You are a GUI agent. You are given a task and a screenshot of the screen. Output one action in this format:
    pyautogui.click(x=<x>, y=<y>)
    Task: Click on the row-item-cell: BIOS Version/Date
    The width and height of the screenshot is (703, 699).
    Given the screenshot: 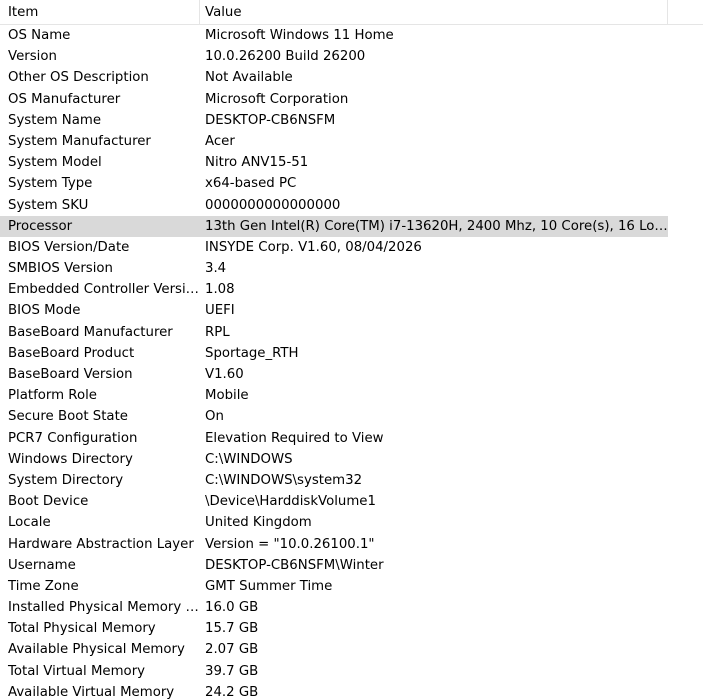 What is the action you would take?
    pyautogui.click(x=69, y=247)
    